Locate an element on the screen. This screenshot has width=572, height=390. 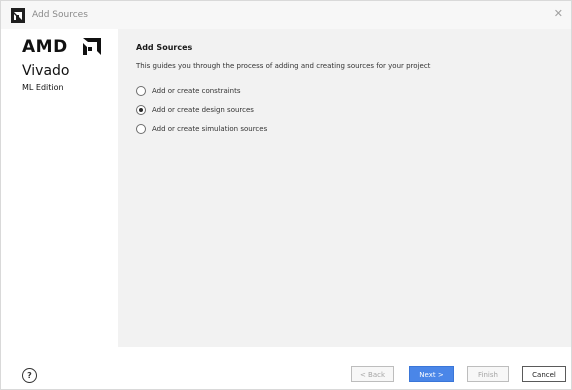
option-label: Add or create constraints is located at coordinates (196, 91).